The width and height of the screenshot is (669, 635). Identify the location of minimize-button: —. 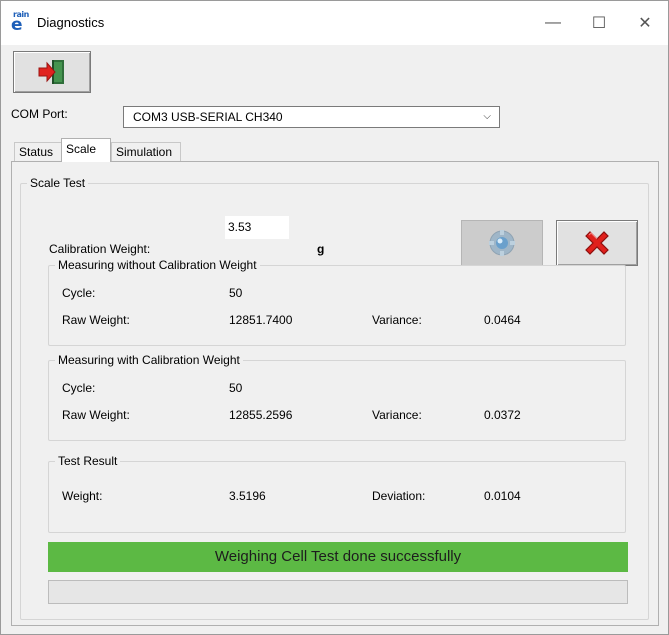
(553, 23).